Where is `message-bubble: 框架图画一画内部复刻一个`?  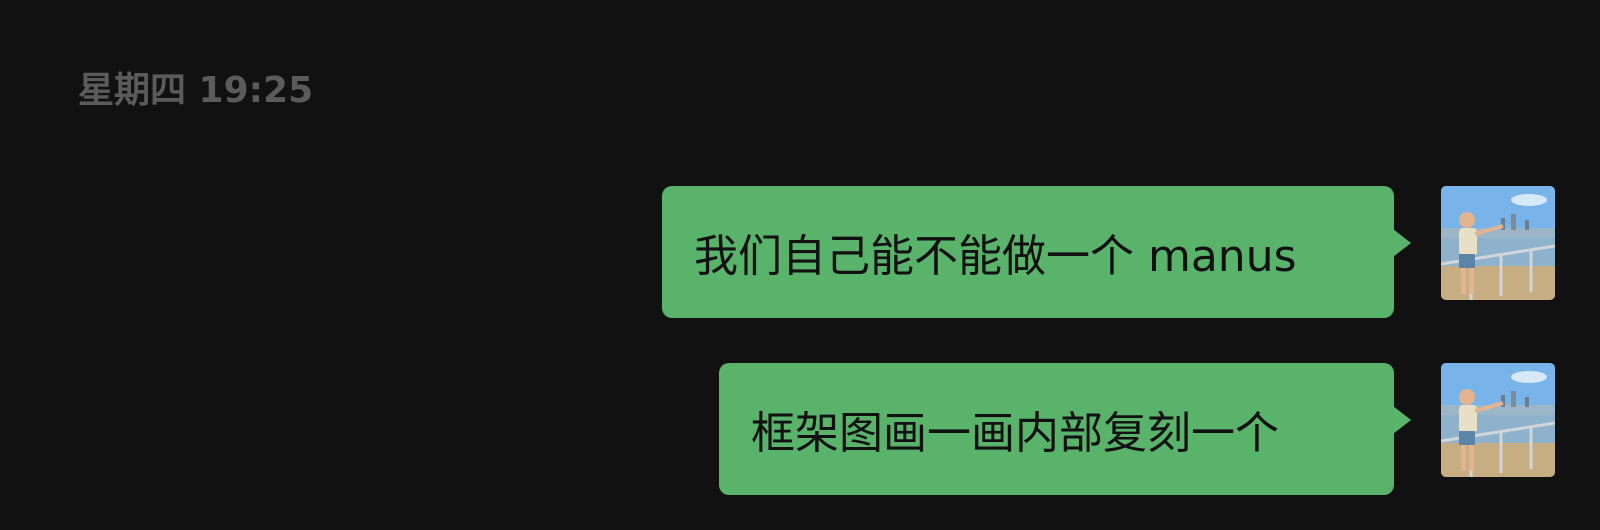 message-bubble: 框架图画一画内部复刻一个 is located at coordinates (1056, 429).